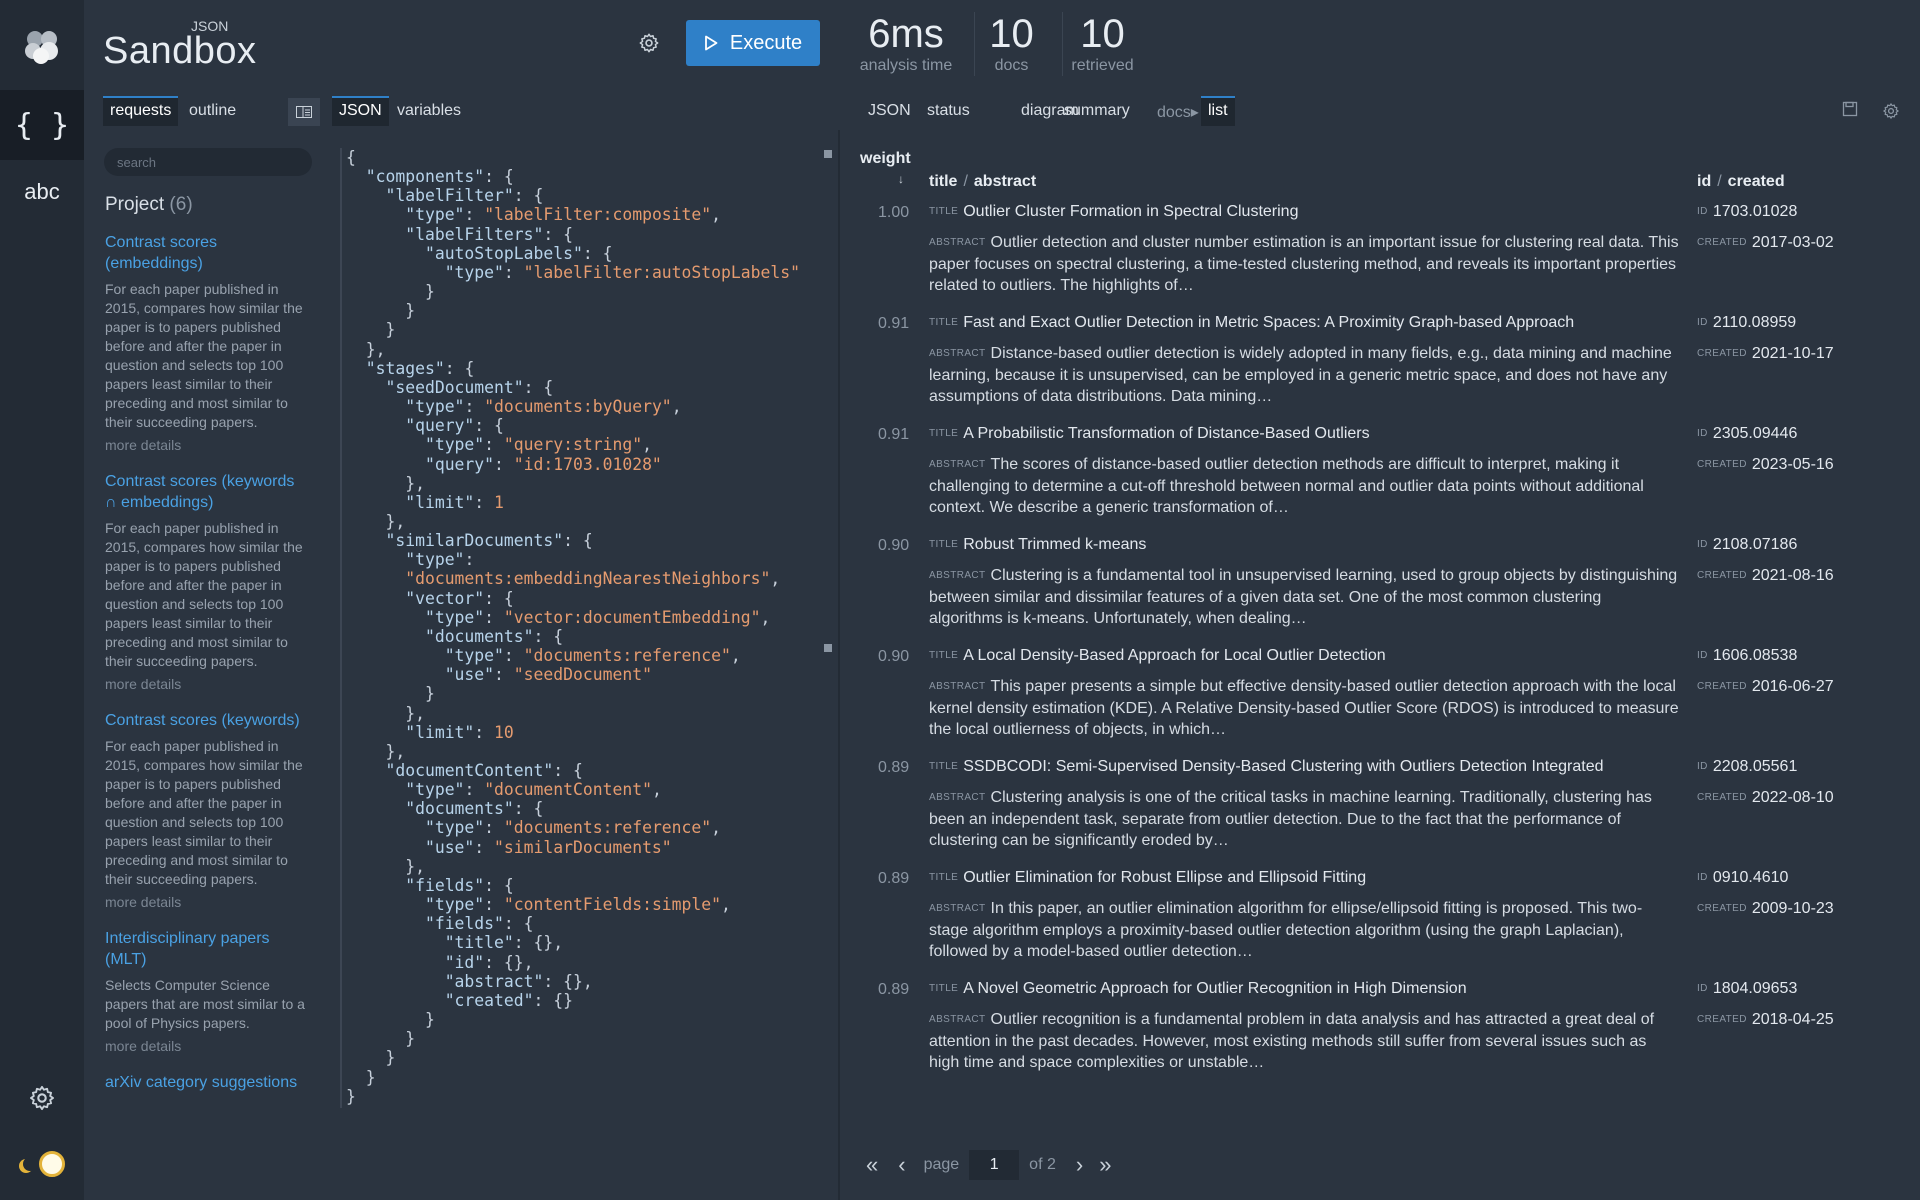  I want to click on theme-toggle, so click(42, 1164).